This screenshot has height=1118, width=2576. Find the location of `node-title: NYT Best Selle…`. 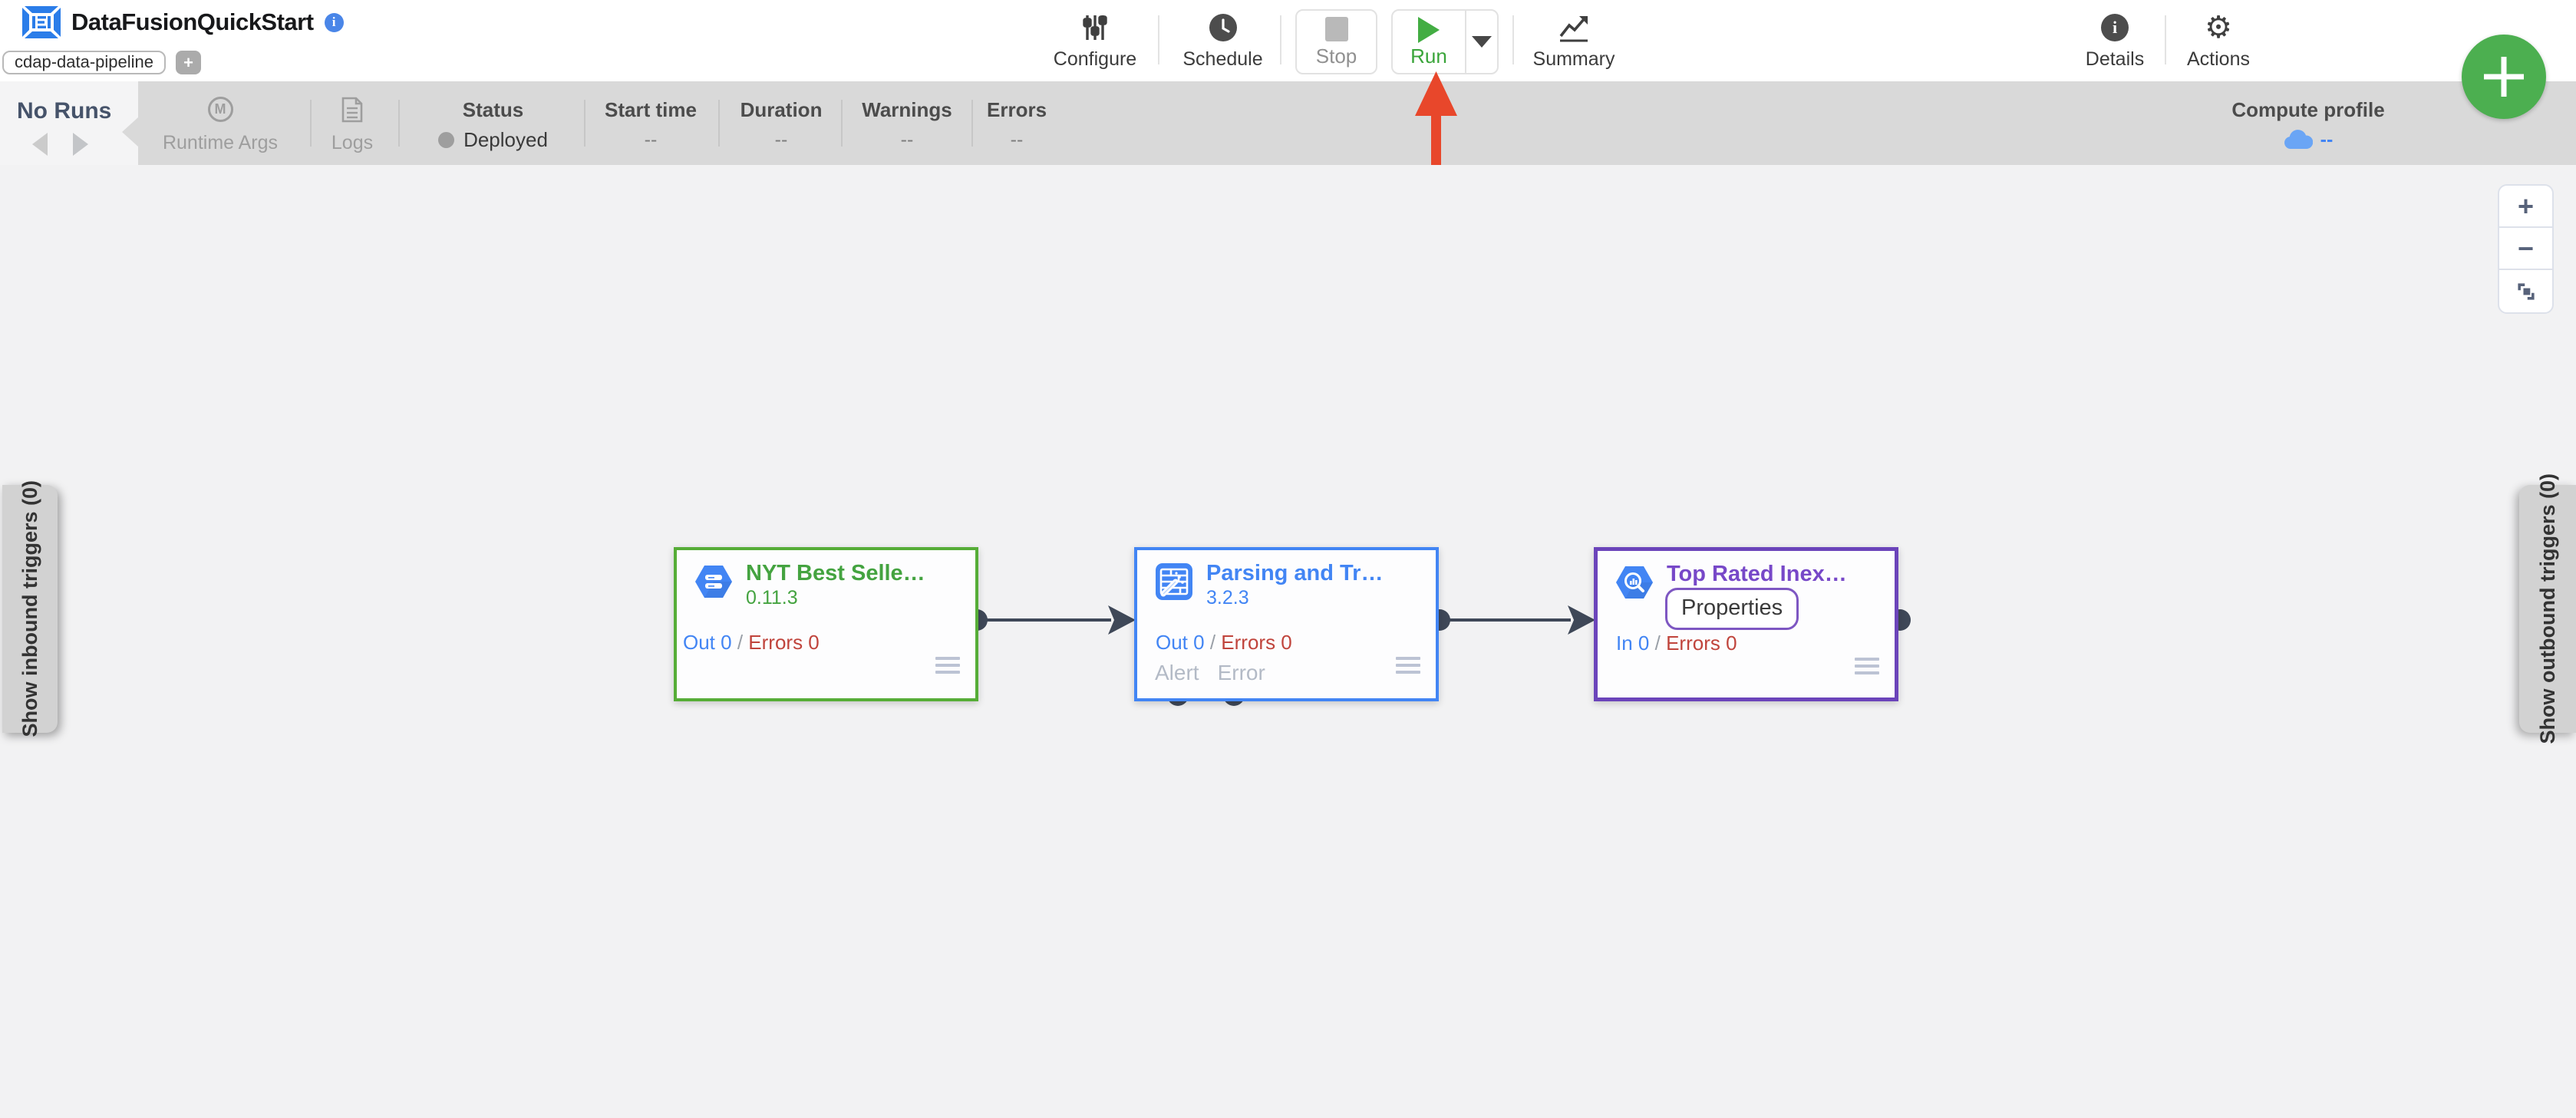

node-title: NYT Best Selle… is located at coordinates (835, 573).